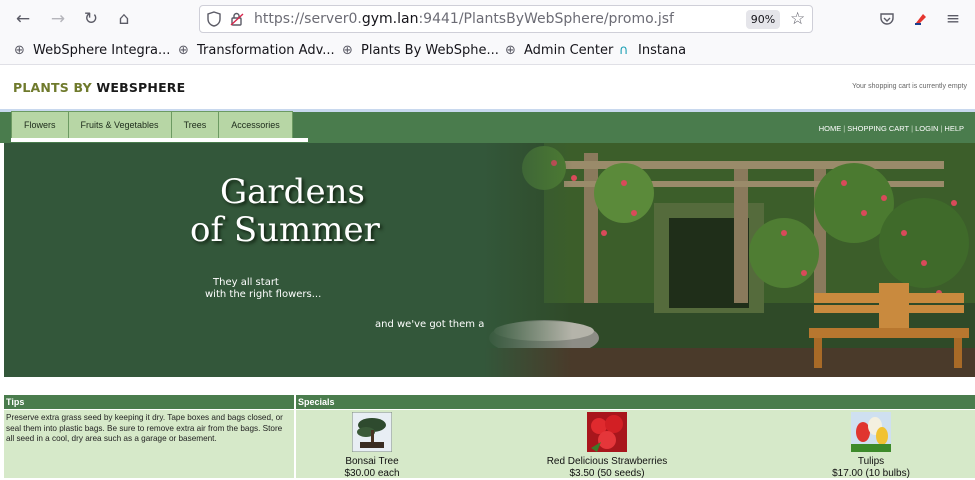  What do you see at coordinates (196, 125) in the screenshot?
I see `tab-trees: Trees` at bounding box center [196, 125].